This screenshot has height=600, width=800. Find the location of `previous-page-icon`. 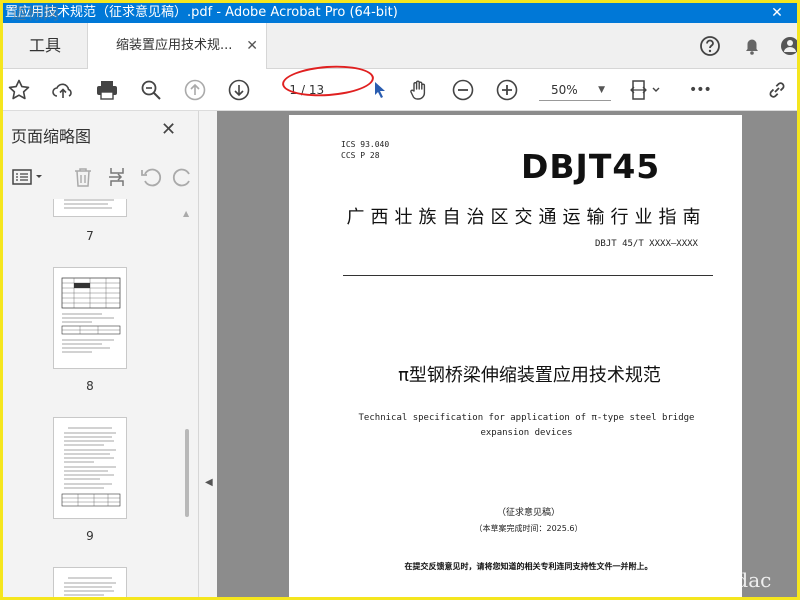

previous-page-icon is located at coordinates (195, 90).